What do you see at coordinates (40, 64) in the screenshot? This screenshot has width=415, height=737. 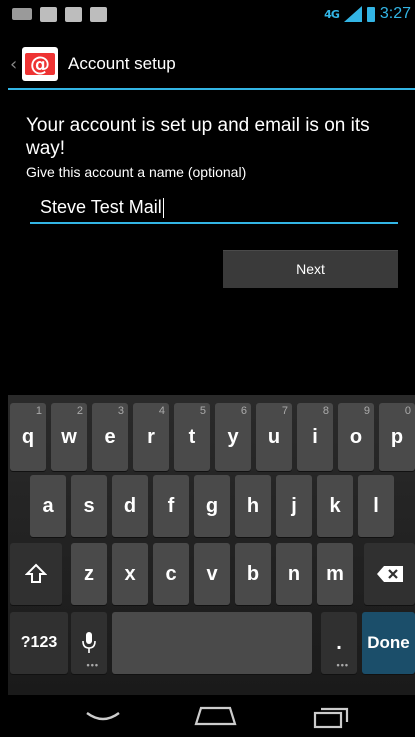 I see `email-at-icon: @` at bounding box center [40, 64].